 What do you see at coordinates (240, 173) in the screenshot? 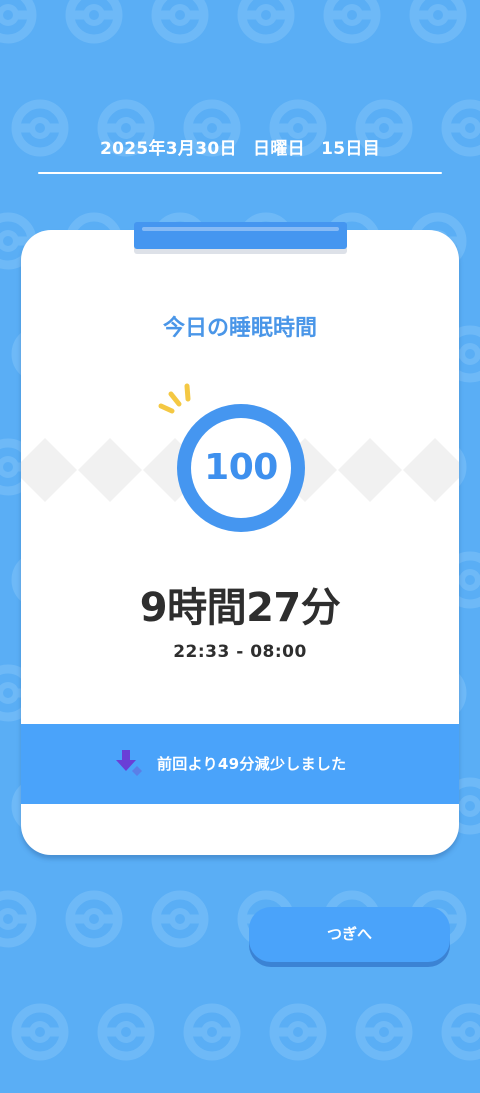
I see `date-divider` at bounding box center [240, 173].